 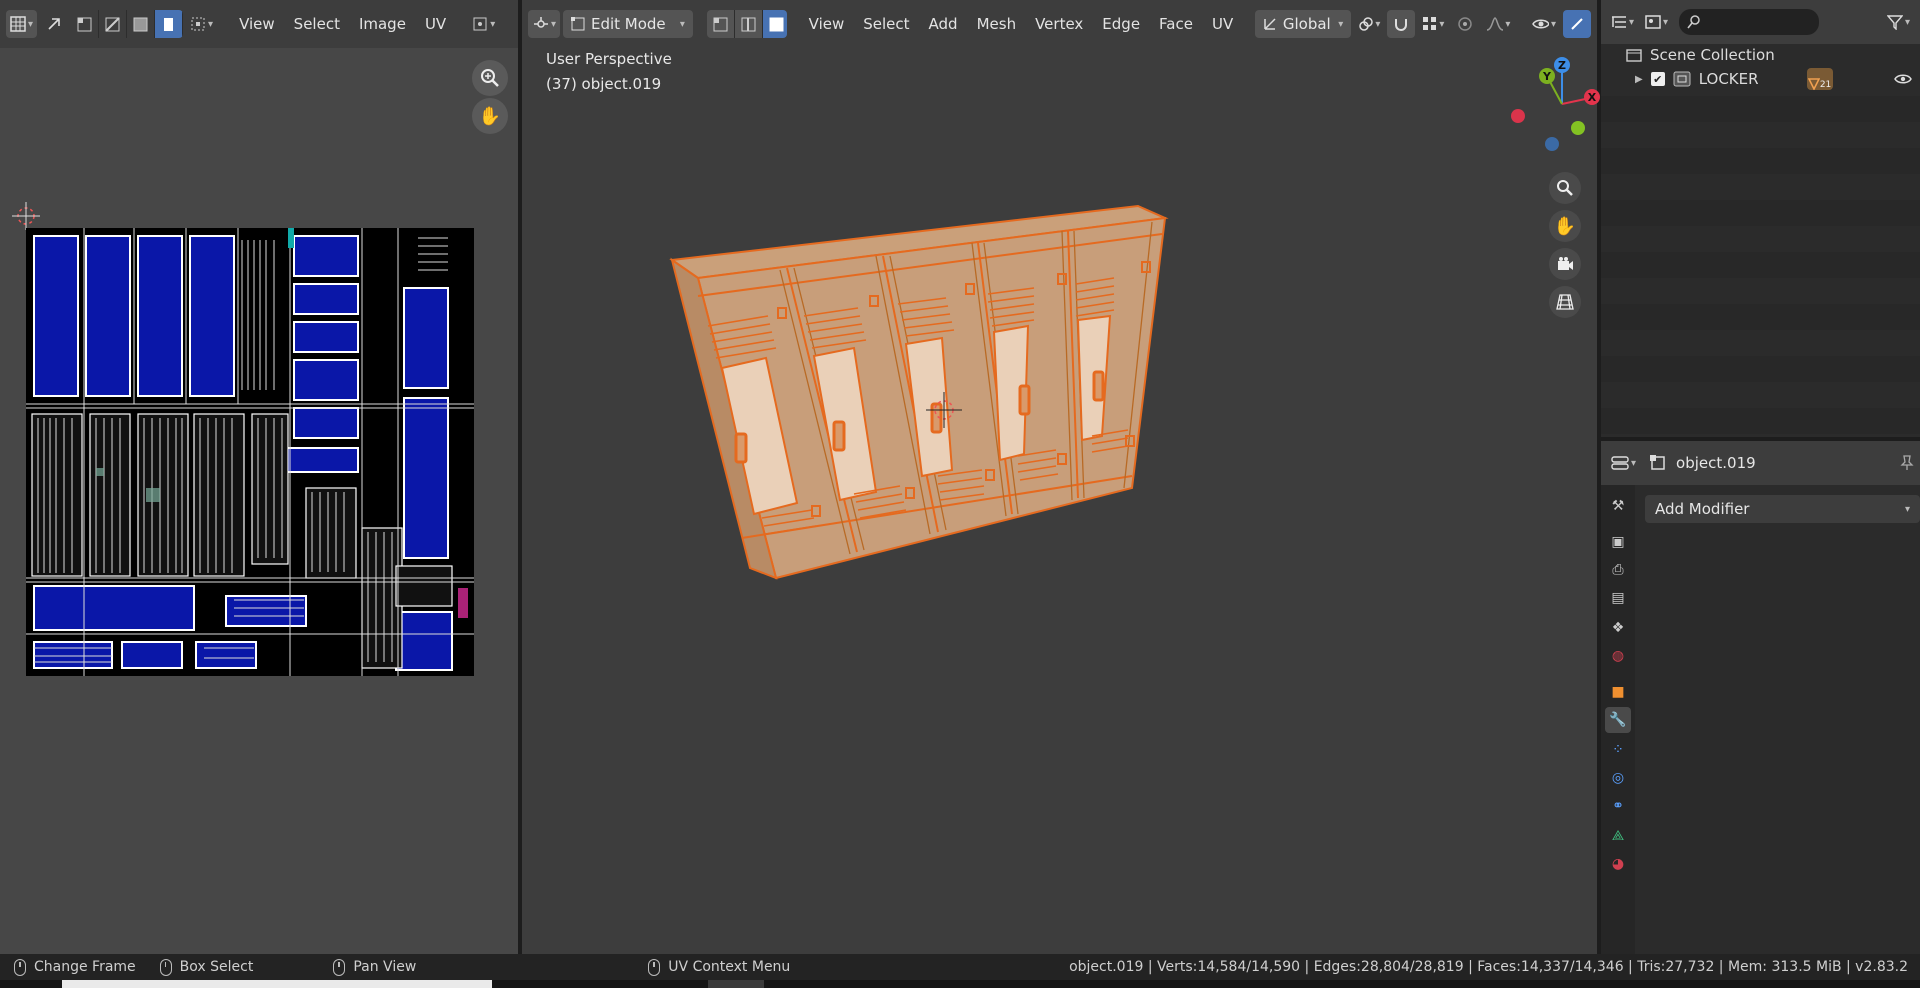 I want to click on hint-pan-view: Pan View, so click(x=374, y=967).